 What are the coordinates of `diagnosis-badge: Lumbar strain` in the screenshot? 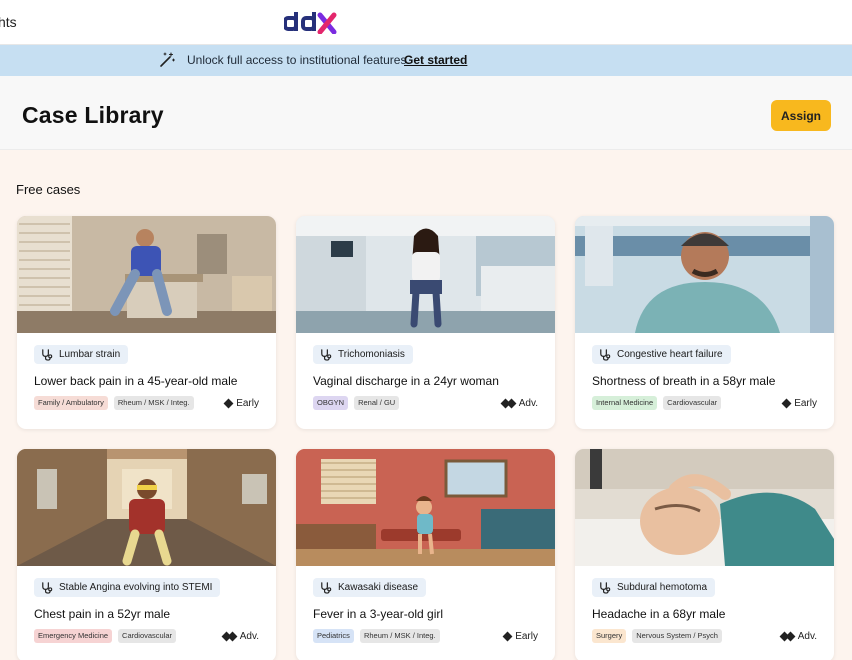 It's located at (81, 354).